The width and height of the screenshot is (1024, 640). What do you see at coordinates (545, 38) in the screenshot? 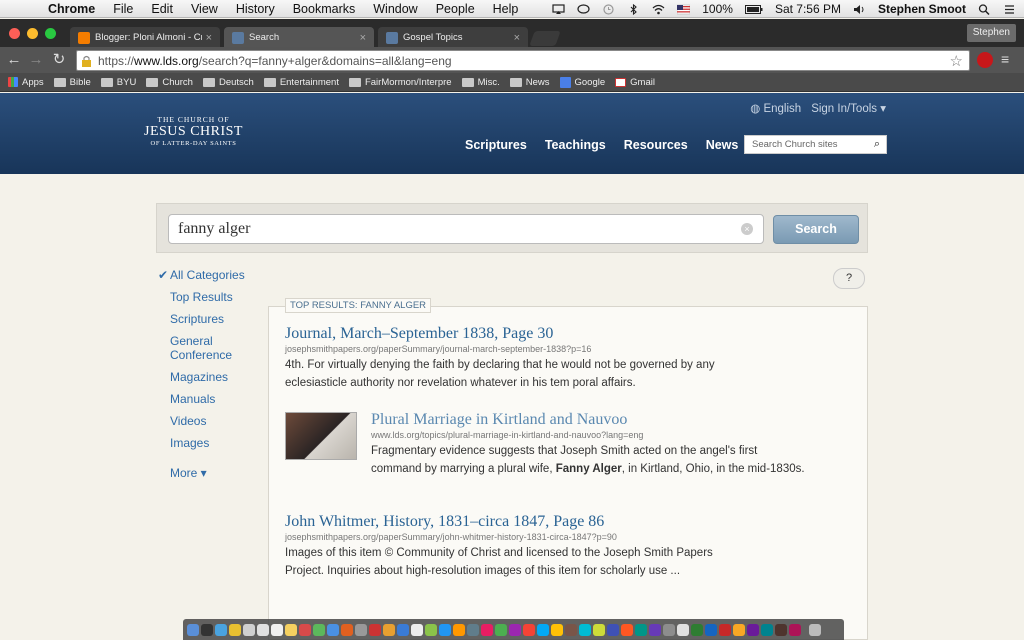
I see `new-tab-button` at bounding box center [545, 38].